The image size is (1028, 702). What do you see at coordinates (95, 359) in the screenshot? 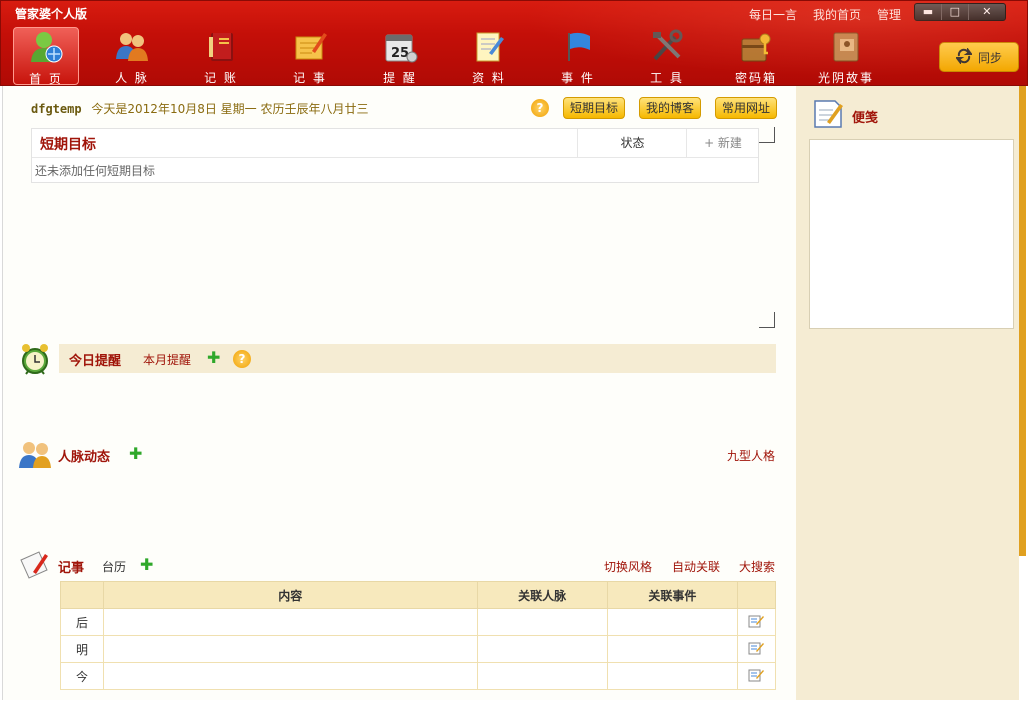
I see `today-reminders-title: 今日提醒` at bounding box center [95, 359].